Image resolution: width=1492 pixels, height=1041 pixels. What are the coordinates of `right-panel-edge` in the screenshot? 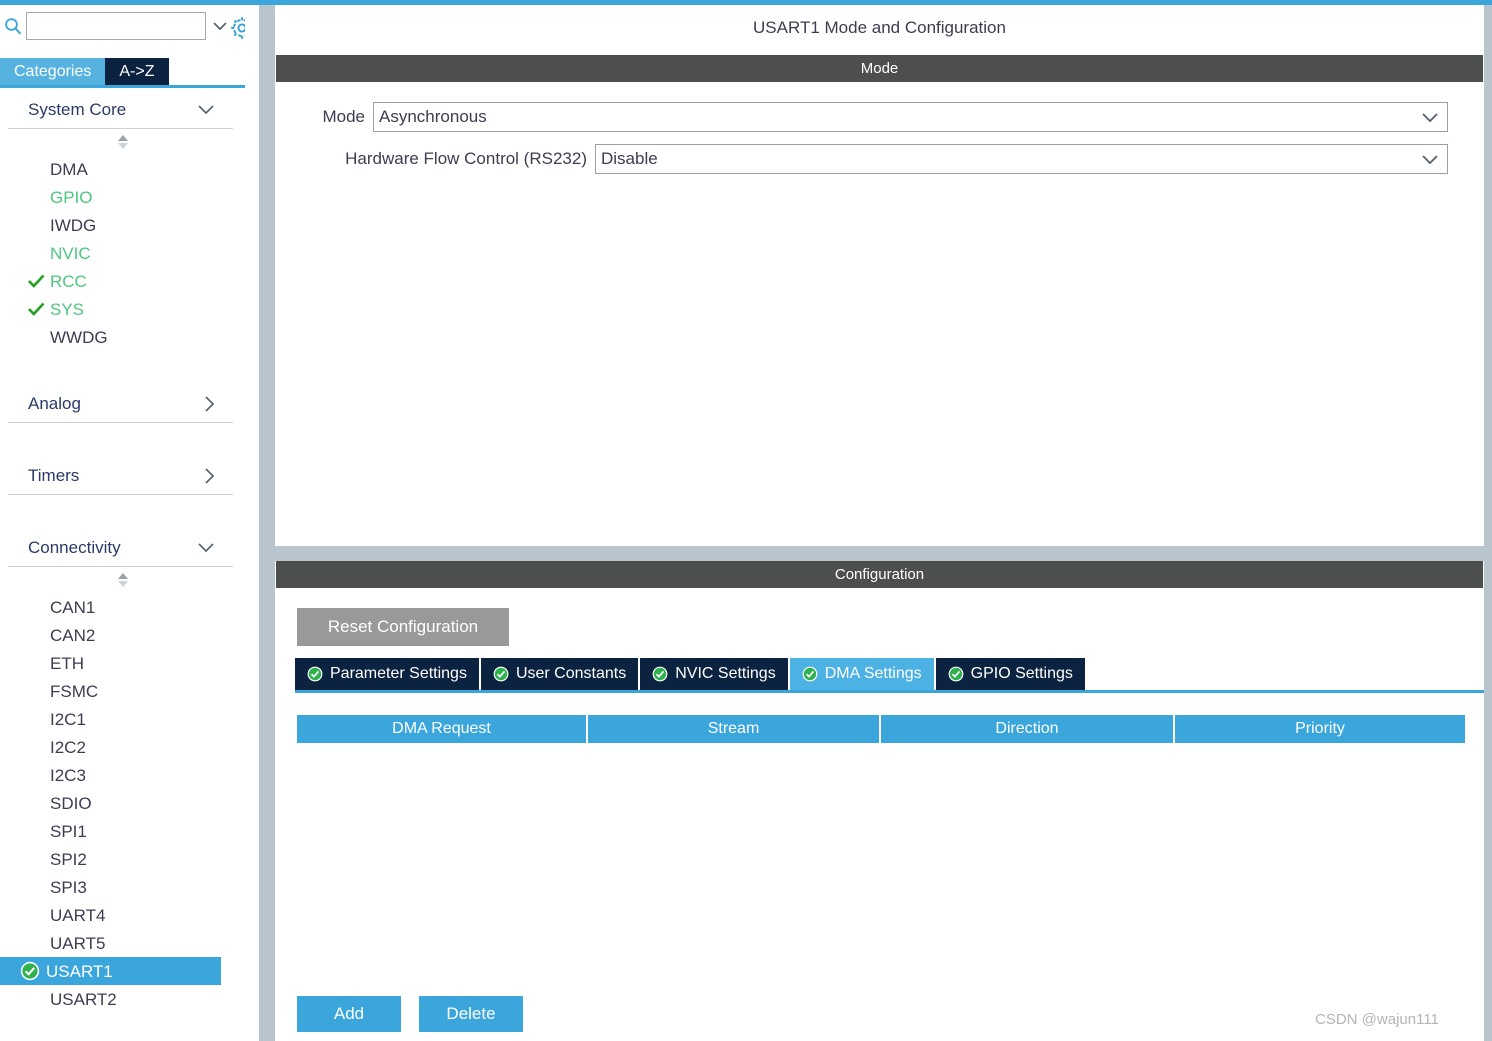 It's located at (1488, 523).